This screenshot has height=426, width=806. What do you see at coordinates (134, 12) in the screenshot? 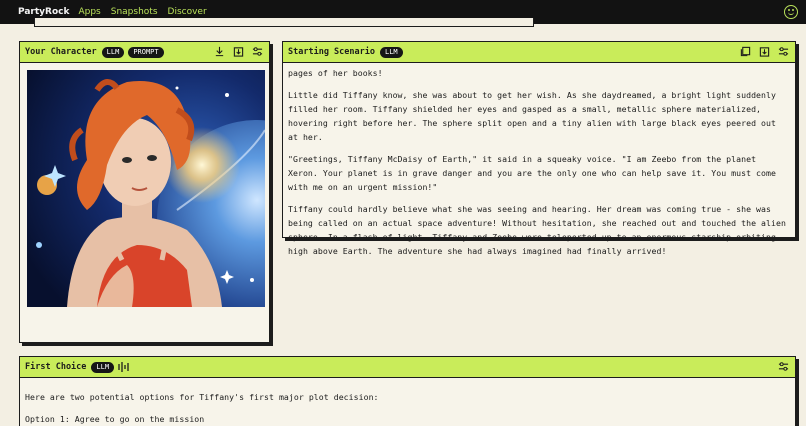
I see `nav-snapshots: Snapshots` at bounding box center [134, 12].